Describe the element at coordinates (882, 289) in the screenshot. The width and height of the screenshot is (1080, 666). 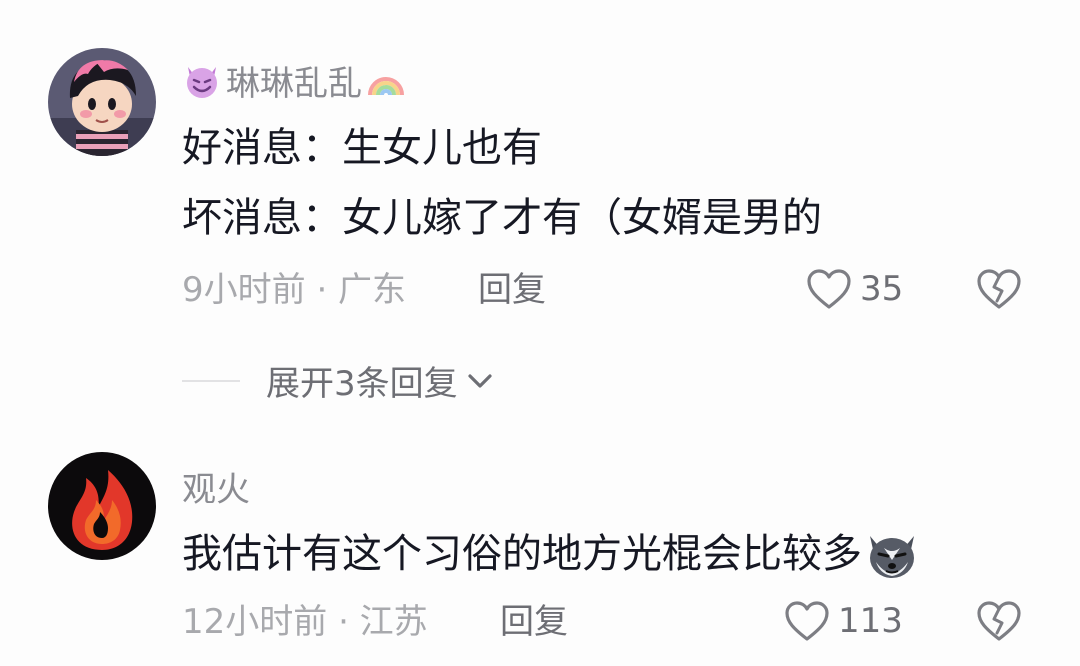
I see `like-count: 35` at that location.